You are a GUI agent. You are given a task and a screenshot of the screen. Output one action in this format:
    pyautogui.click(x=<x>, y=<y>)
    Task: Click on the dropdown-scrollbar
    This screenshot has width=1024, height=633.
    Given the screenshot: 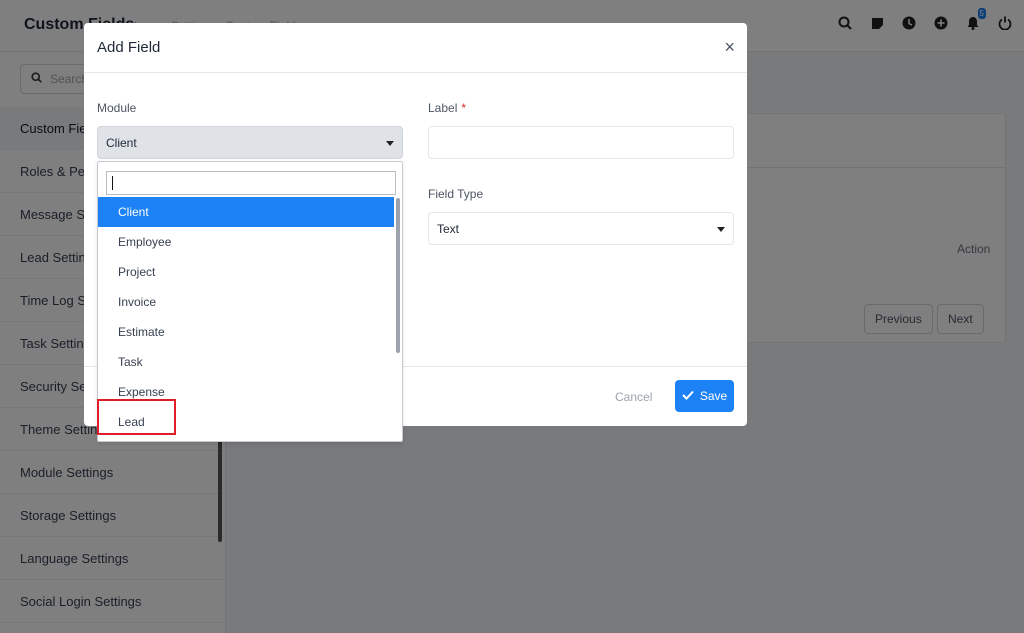 What is the action you would take?
    pyautogui.click(x=398, y=275)
    